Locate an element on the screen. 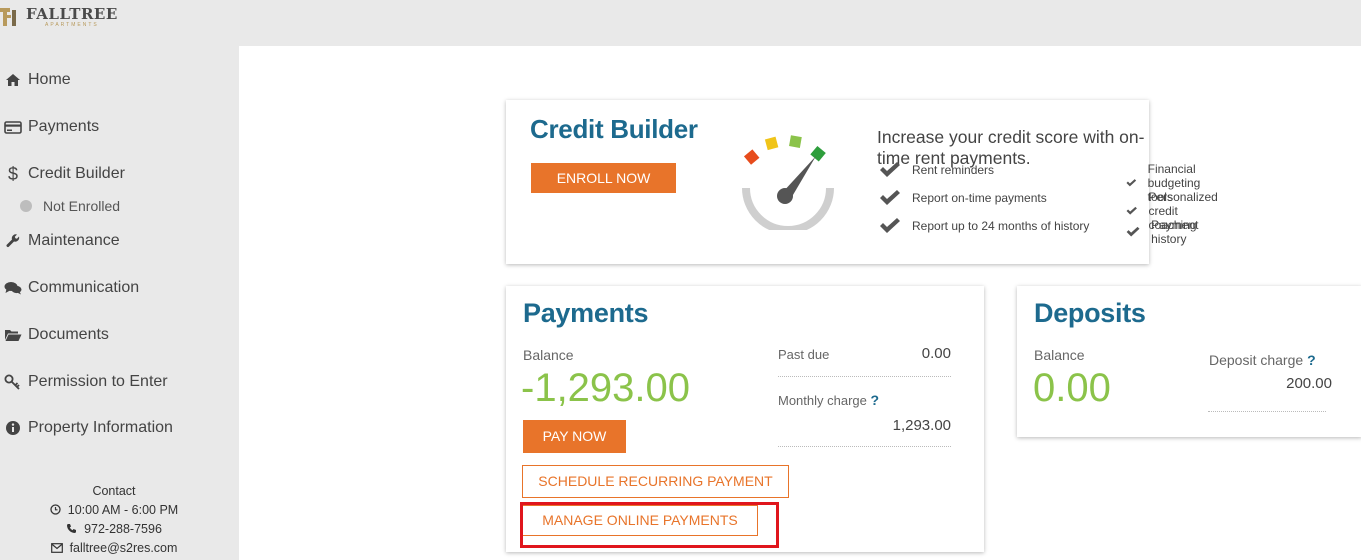 The width and height of the screenshot is (1361, 560). sidebar-item-label: Payments is located at coordinates (64, 126).